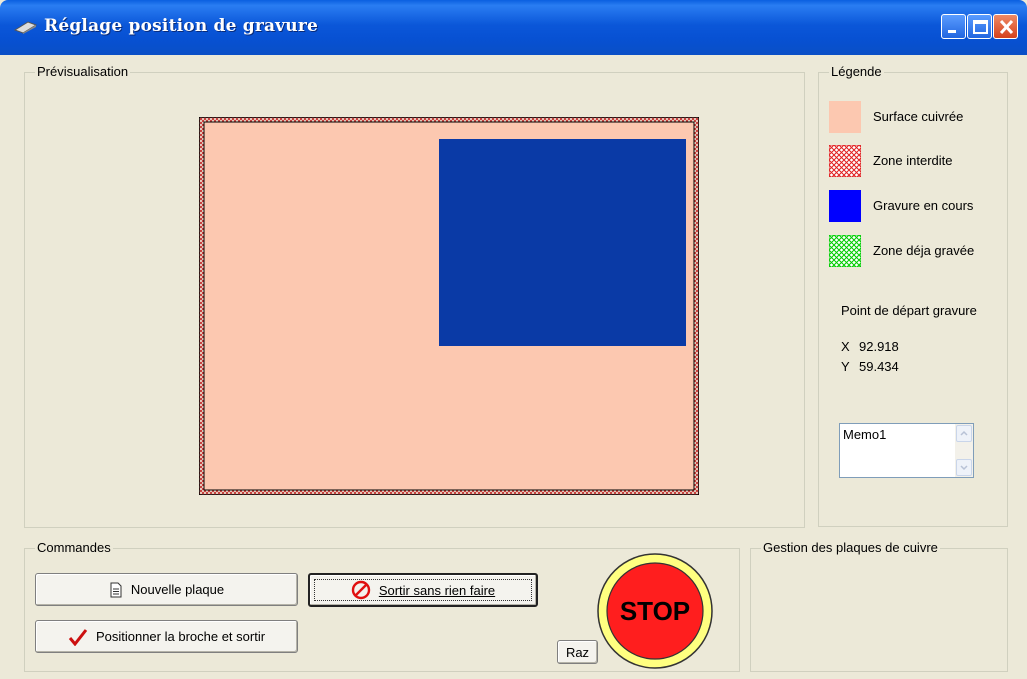 The image size is (1027, 679). I want to click on minimize-button, so click(953, 26).